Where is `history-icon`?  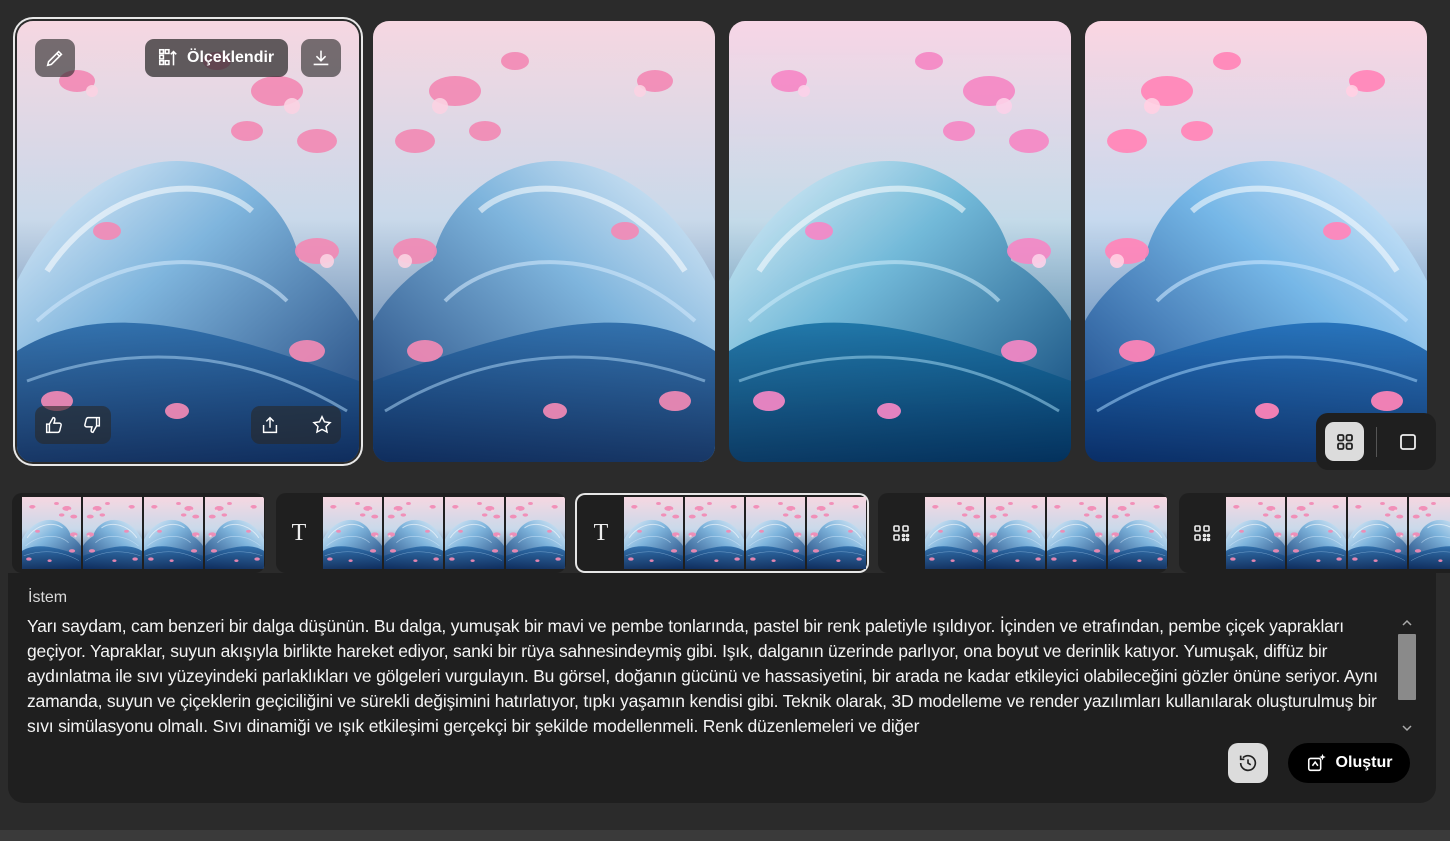
history-icon is located at coordinates (1248, 763).